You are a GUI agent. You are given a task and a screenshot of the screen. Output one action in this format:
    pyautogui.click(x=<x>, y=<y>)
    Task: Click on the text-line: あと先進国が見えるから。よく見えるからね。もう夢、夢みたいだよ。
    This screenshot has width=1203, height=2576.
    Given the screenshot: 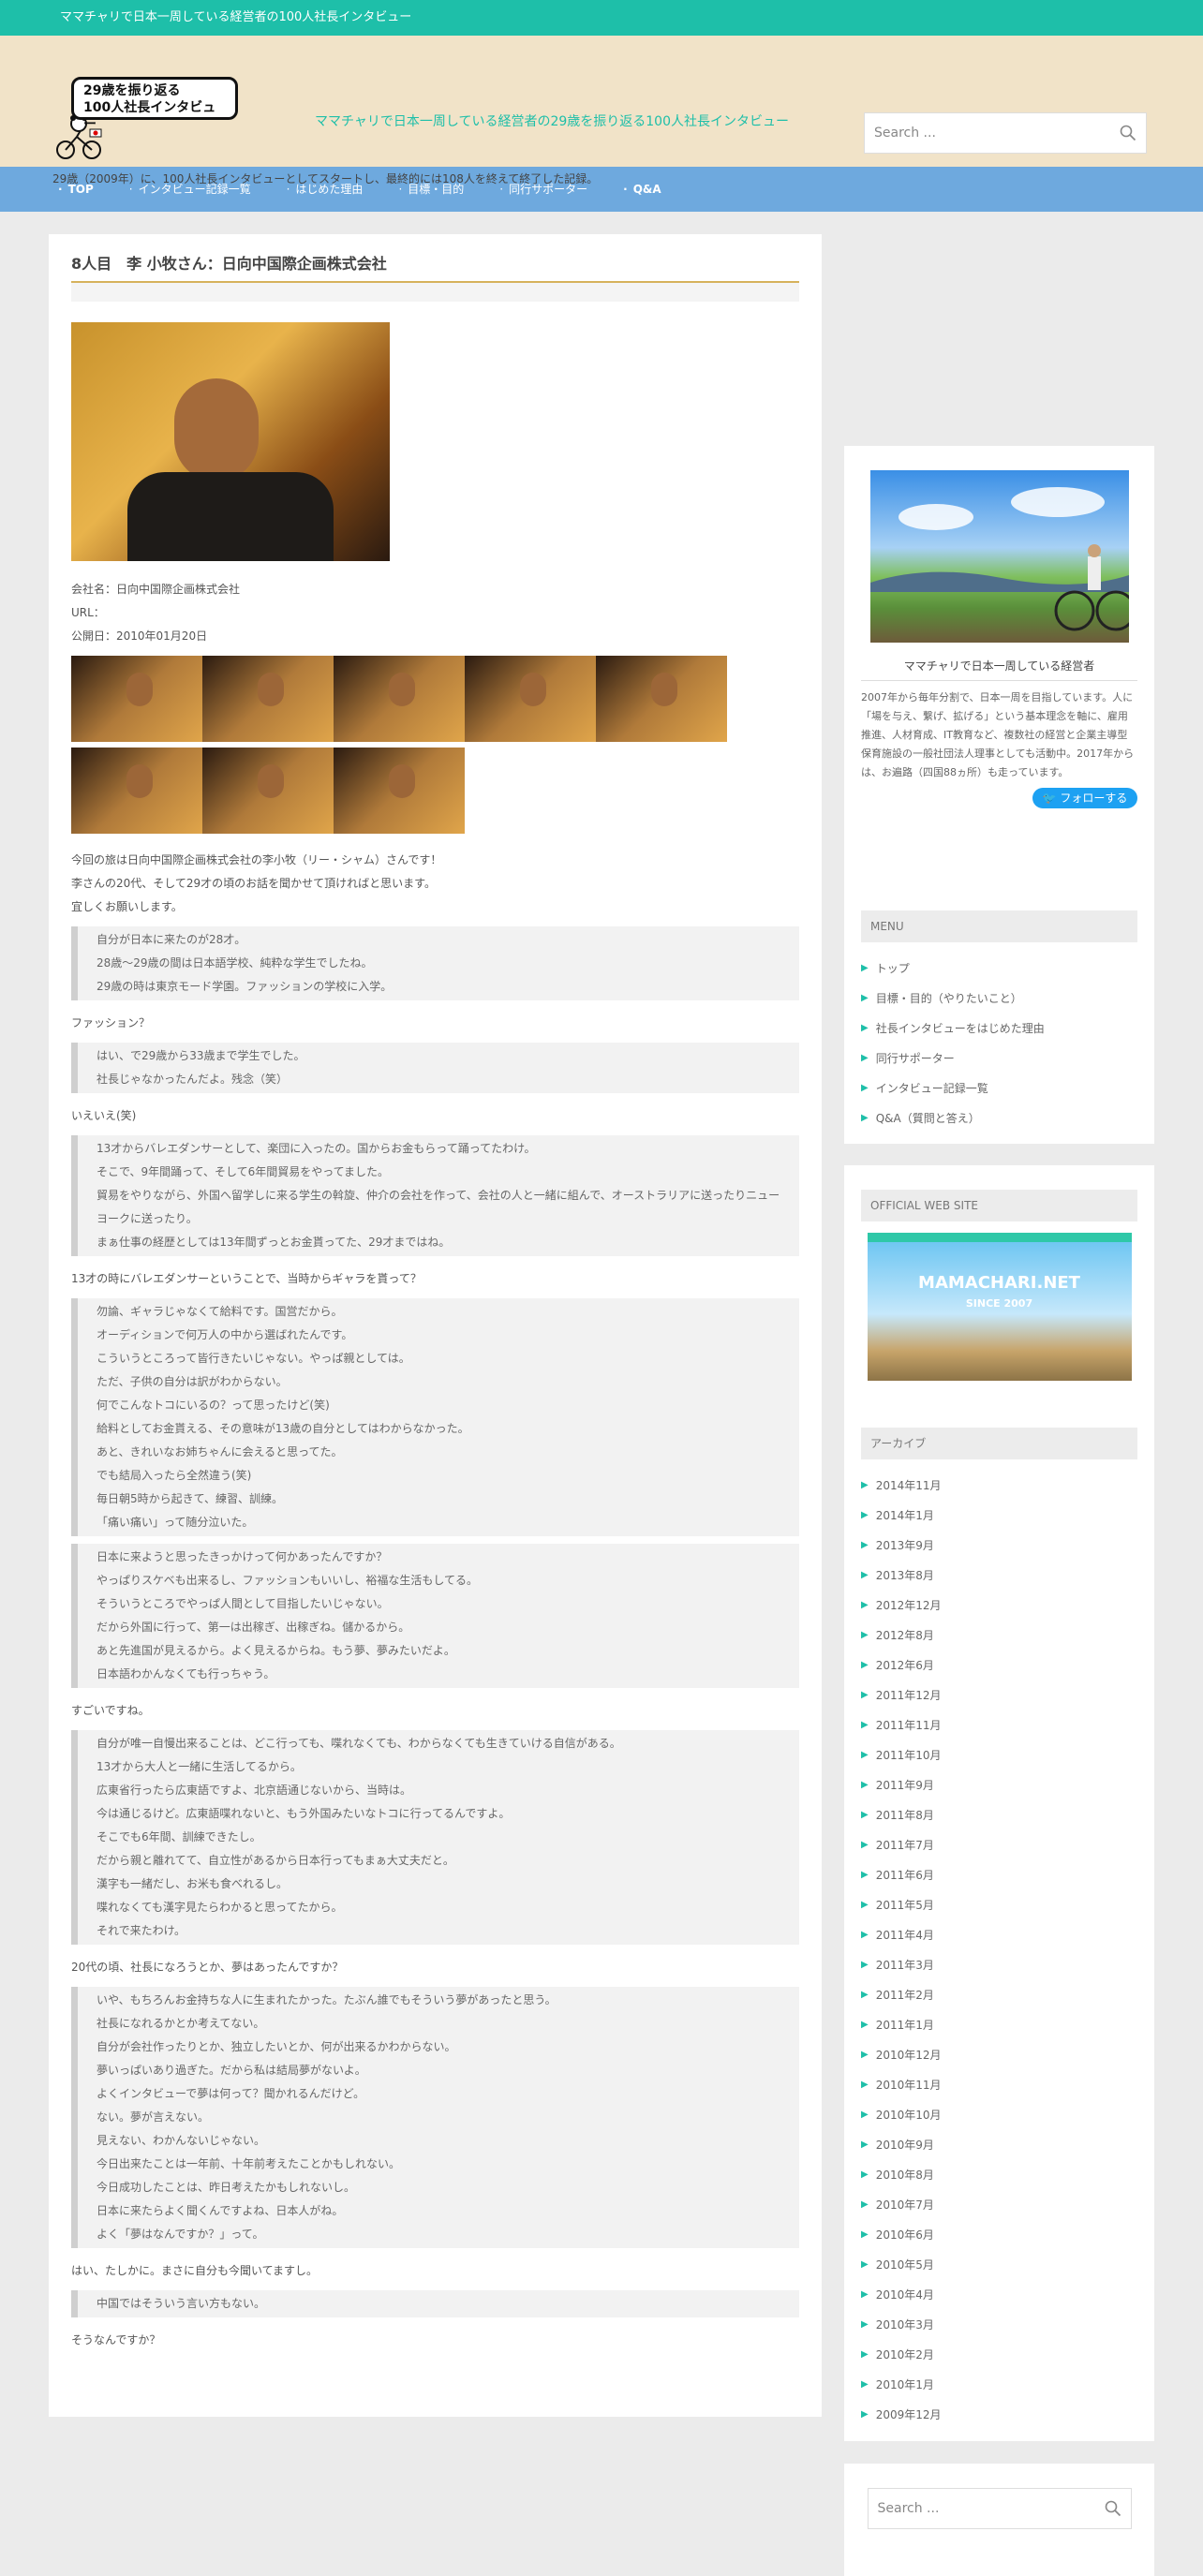 What is the action you would take?
    pyautogui.click(x=276, y=1650)
    